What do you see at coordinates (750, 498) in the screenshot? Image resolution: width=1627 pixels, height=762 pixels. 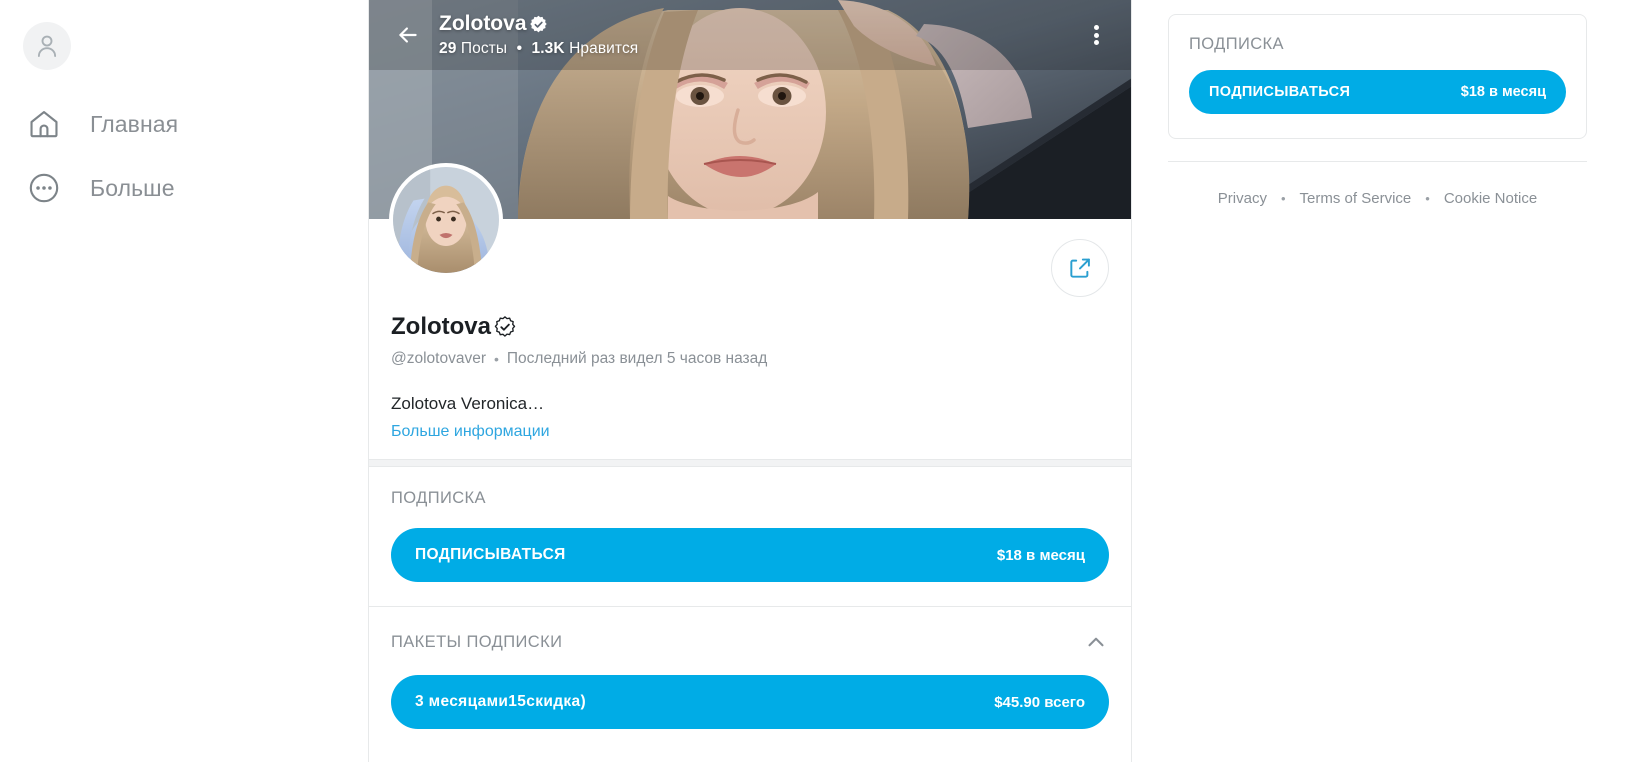 I see `subscription-section-head: ПОДПИСКА` at bounding box center [750, 498].